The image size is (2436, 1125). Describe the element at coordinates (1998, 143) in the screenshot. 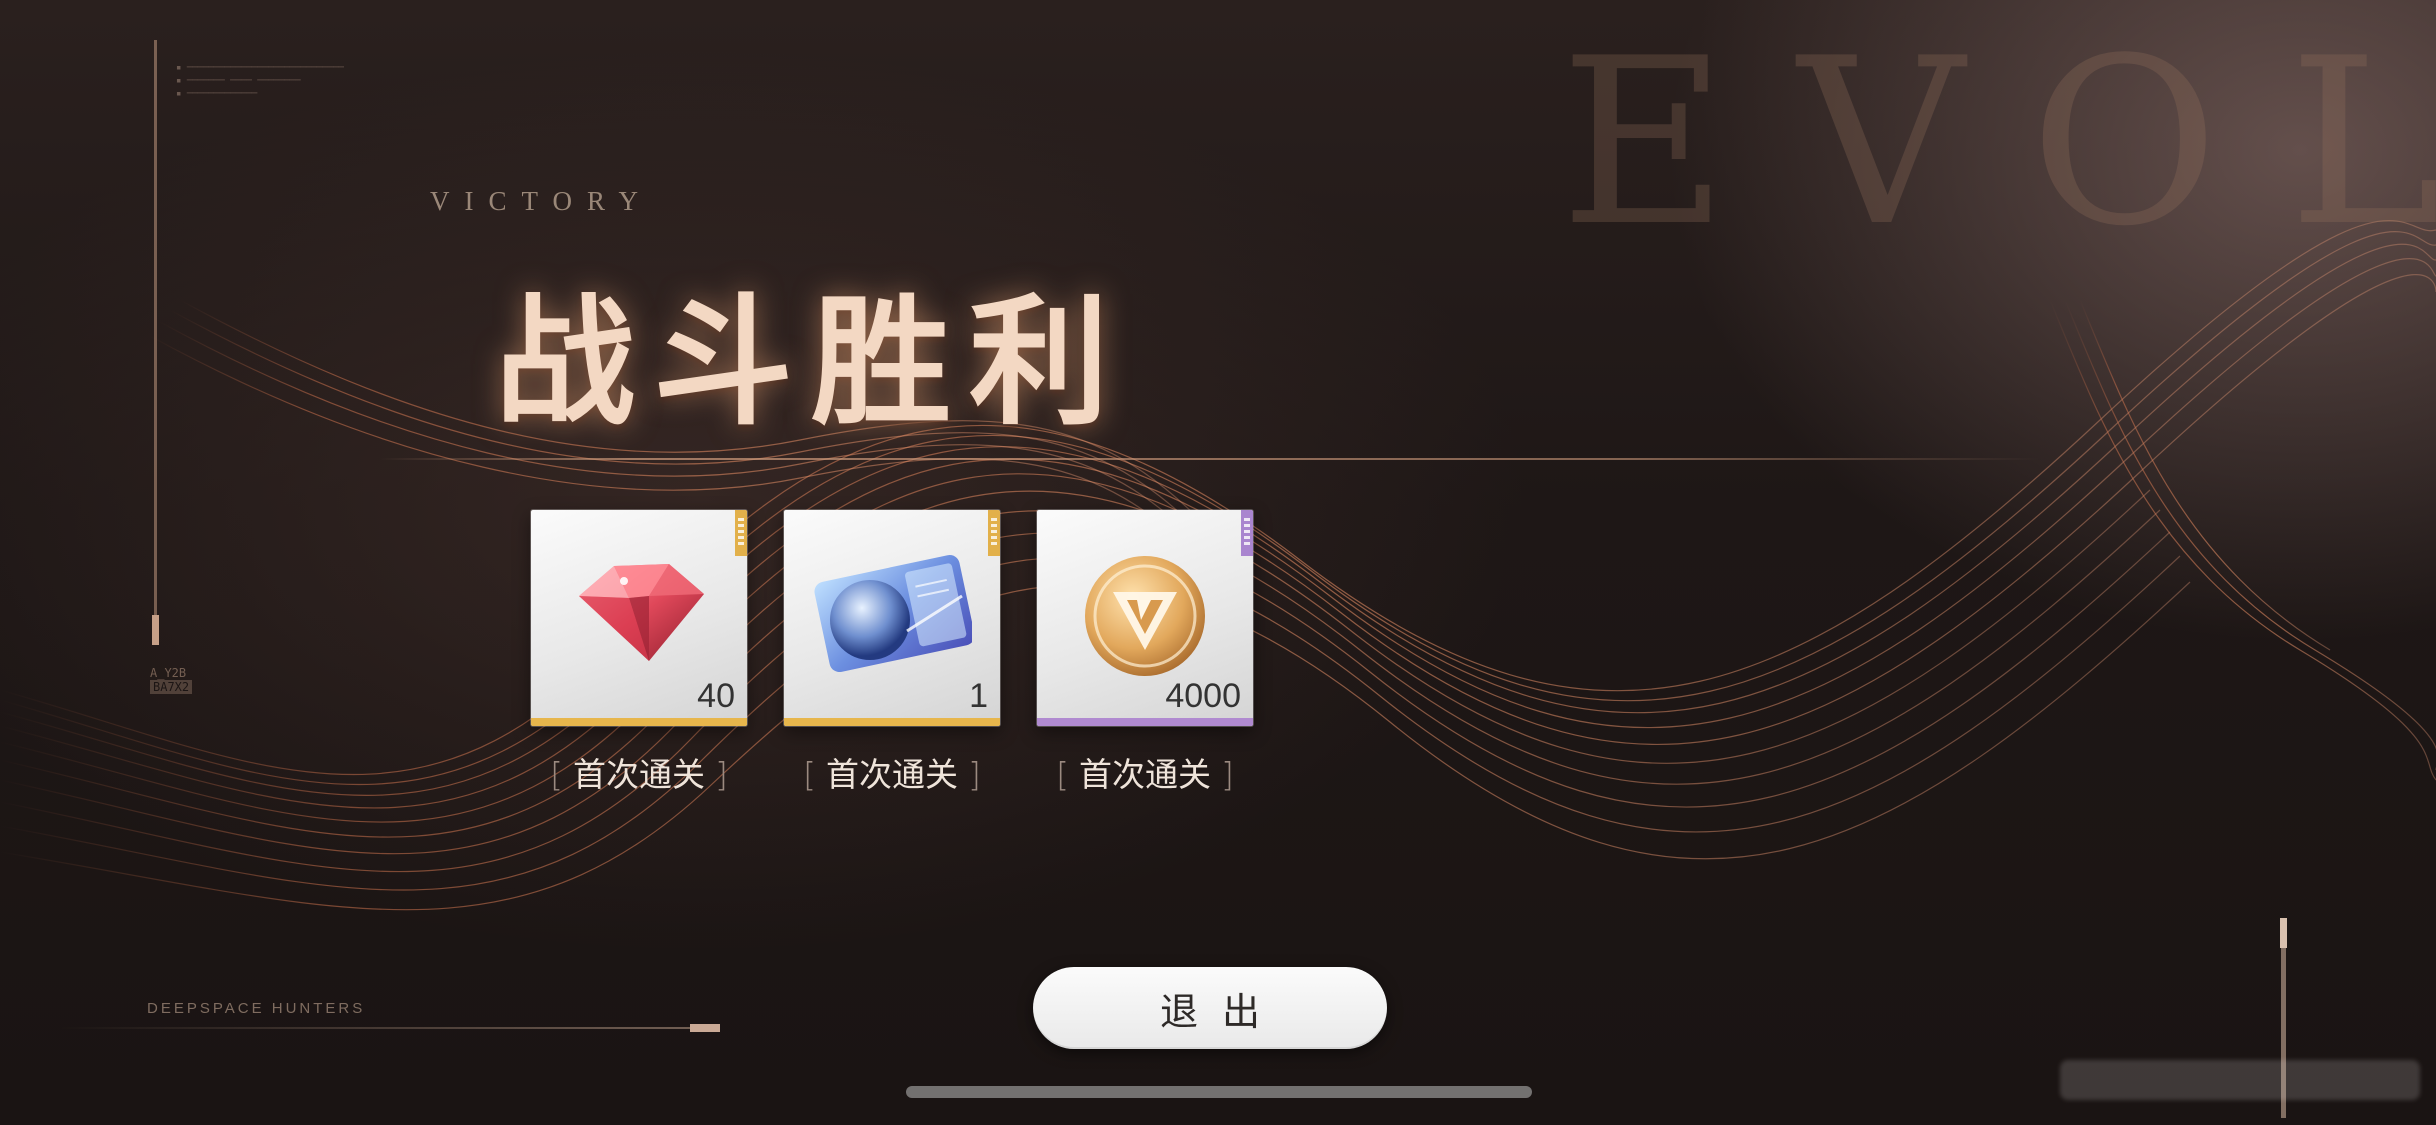

I see `evol-background-text: EVOL` at that location.